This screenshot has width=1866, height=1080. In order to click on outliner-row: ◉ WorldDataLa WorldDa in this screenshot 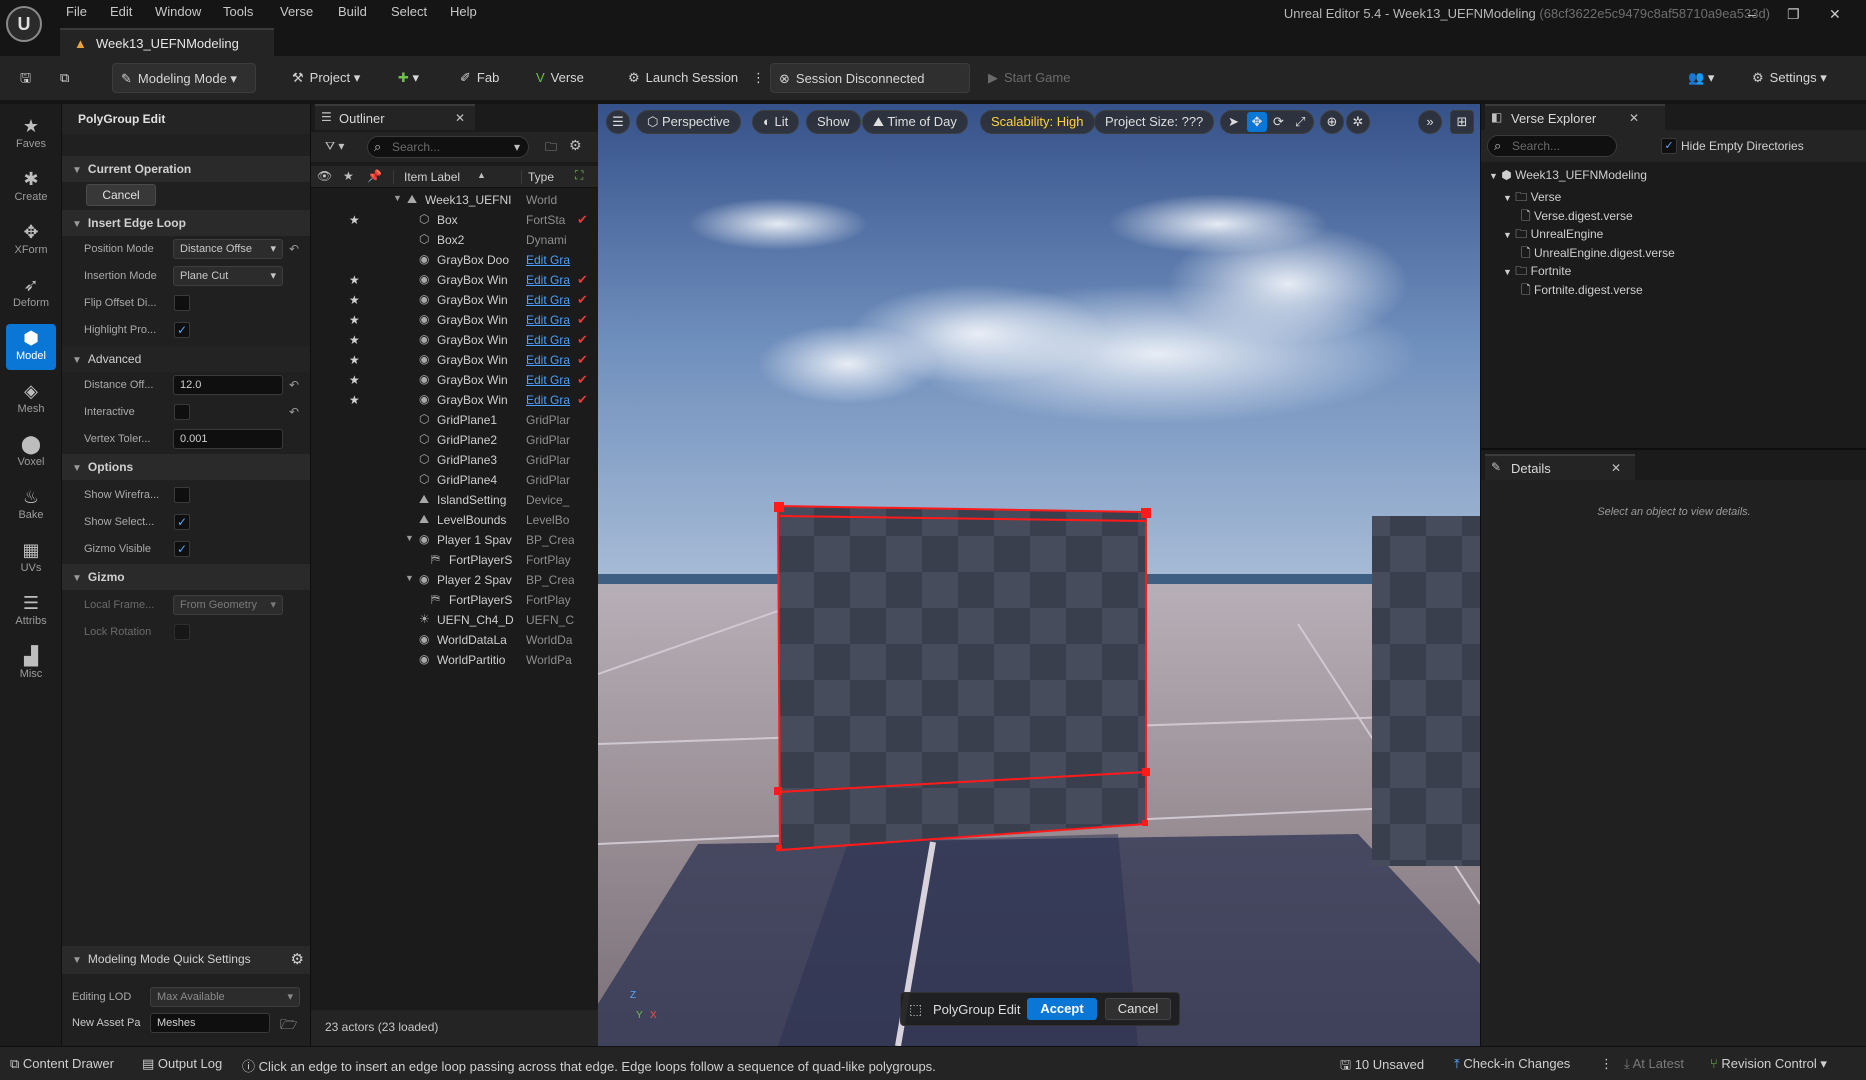, I will do `click(455, 640)`.